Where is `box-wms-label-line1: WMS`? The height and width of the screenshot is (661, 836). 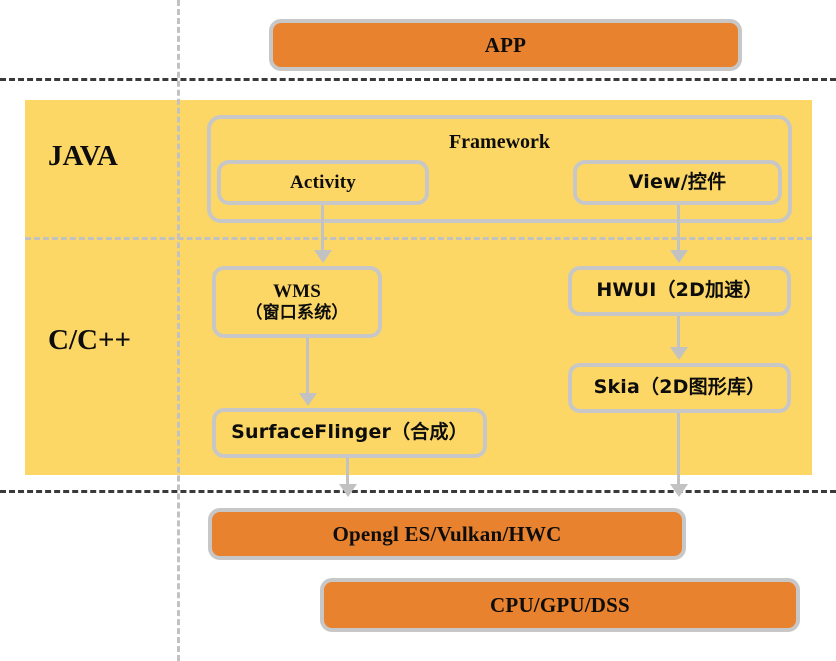 box-wms-label-line1: WMS is located at coordinates (297, 291).